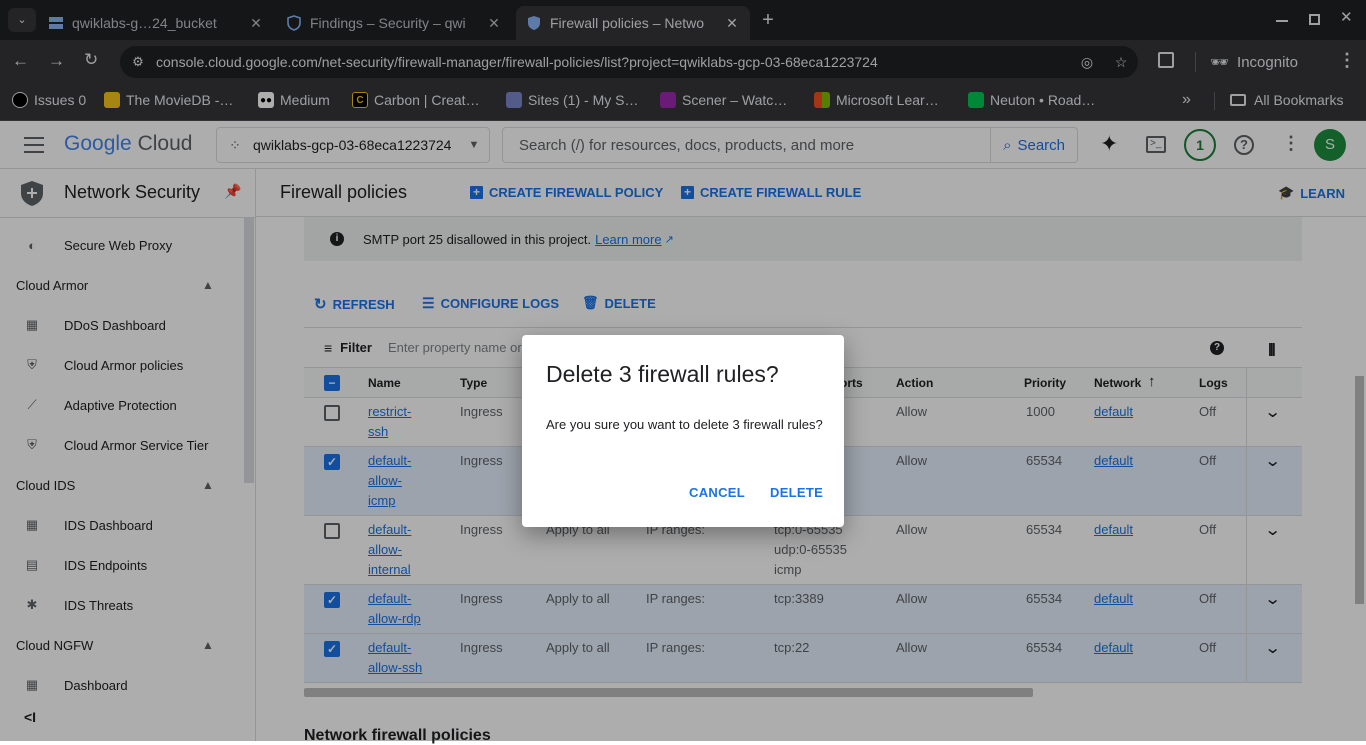 The width and height of the screenshot is (1366, 745). I want to click on cancel-button: CANCEL, so click(717, 492).